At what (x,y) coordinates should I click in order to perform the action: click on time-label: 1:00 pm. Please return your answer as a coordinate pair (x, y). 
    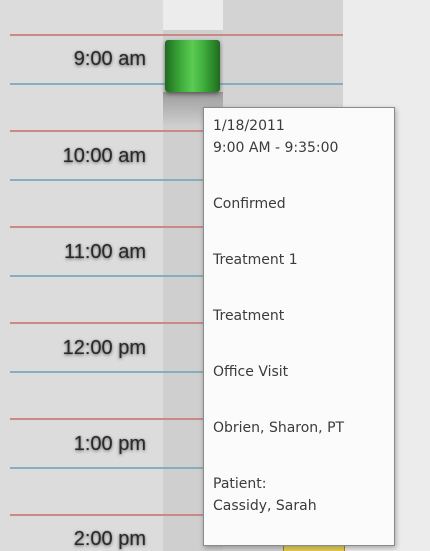
    Looking at the image, I should click on (109, 444).